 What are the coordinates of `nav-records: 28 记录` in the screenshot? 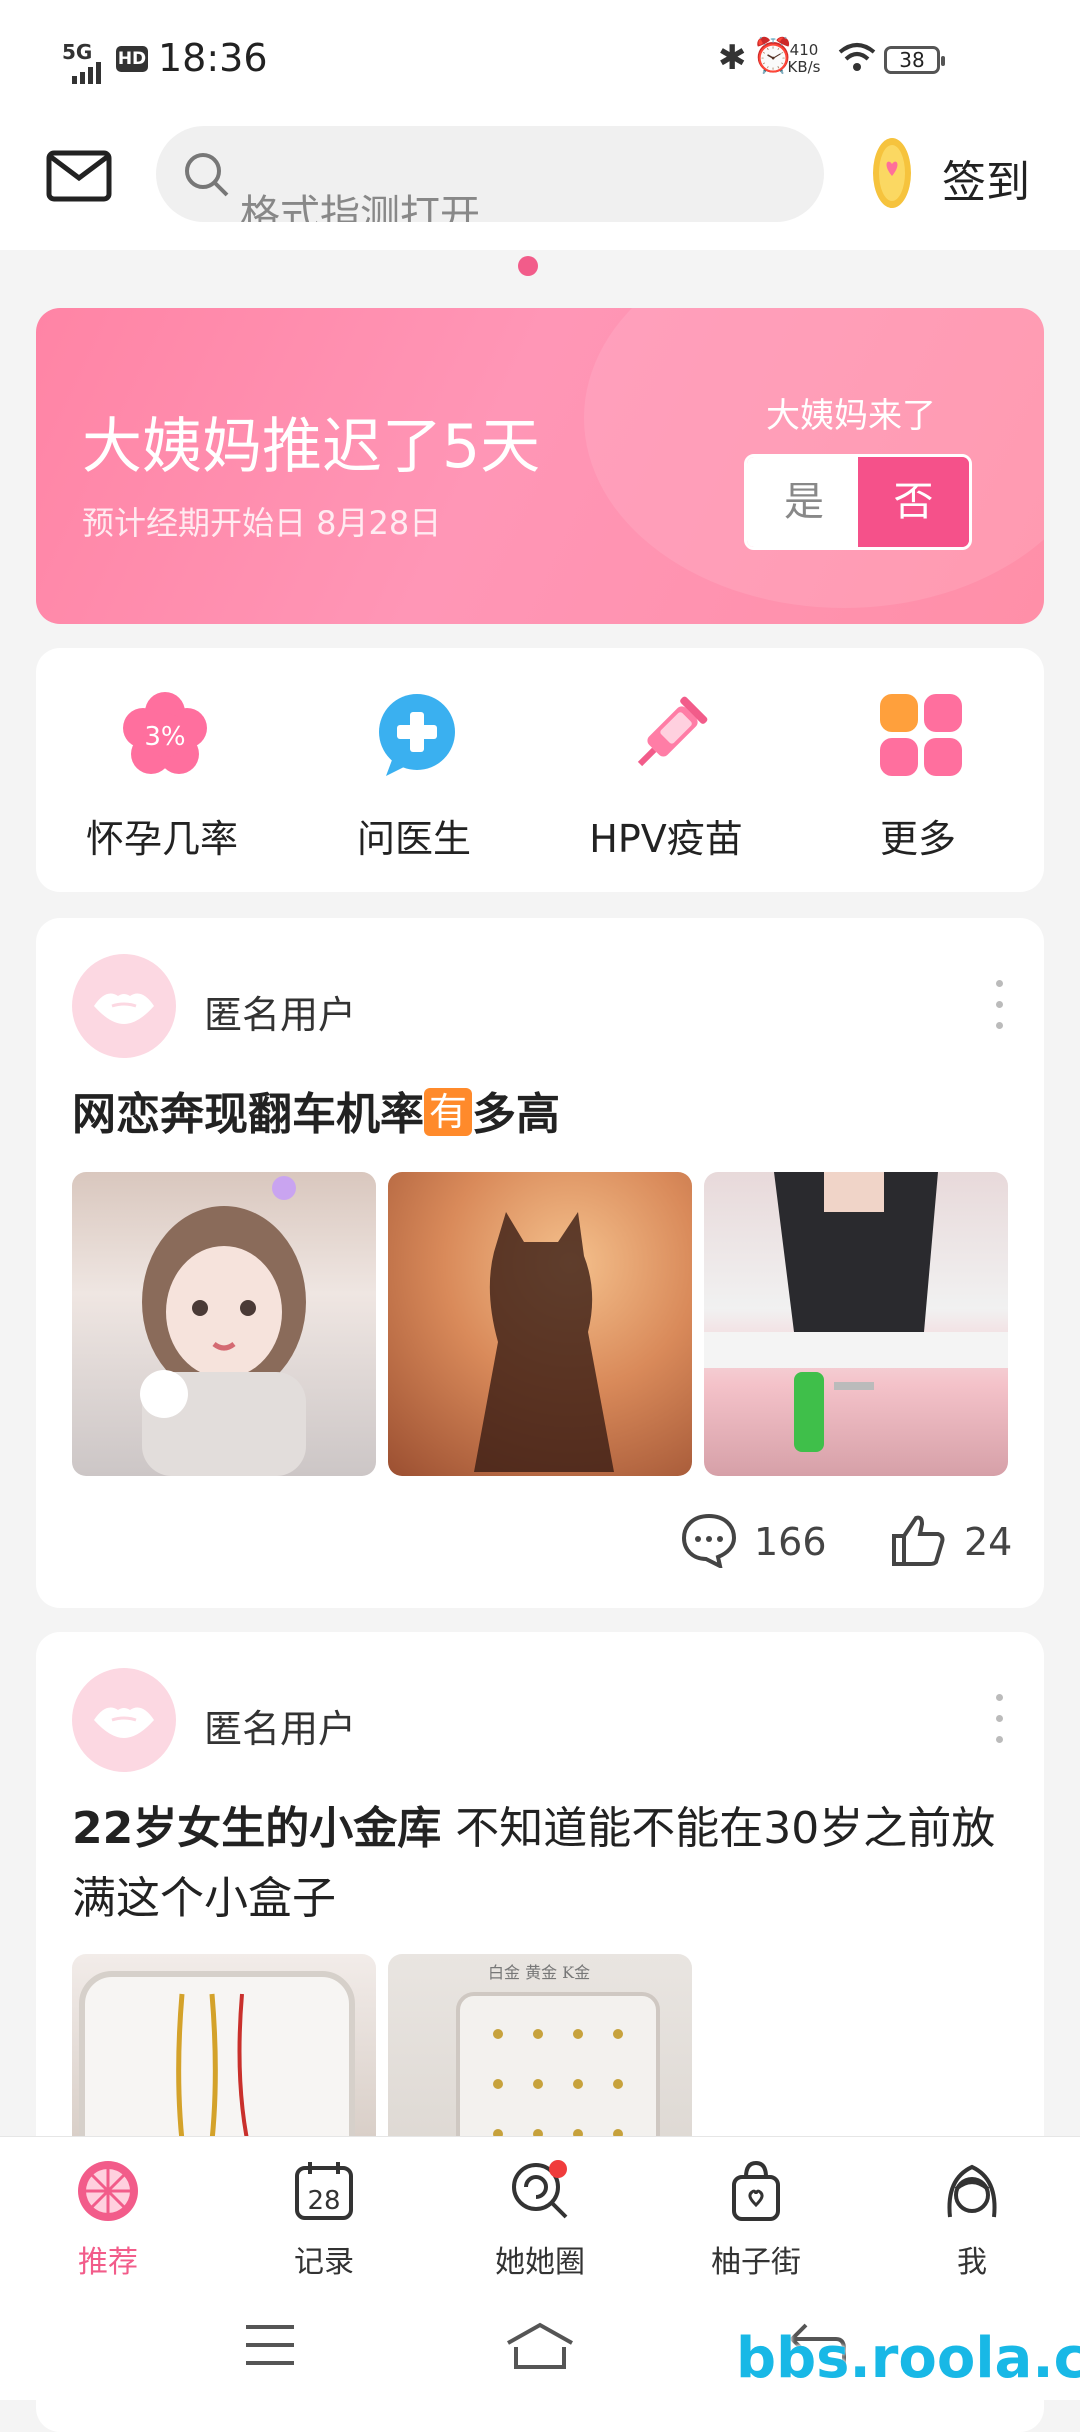 It's located at (324, 2219).